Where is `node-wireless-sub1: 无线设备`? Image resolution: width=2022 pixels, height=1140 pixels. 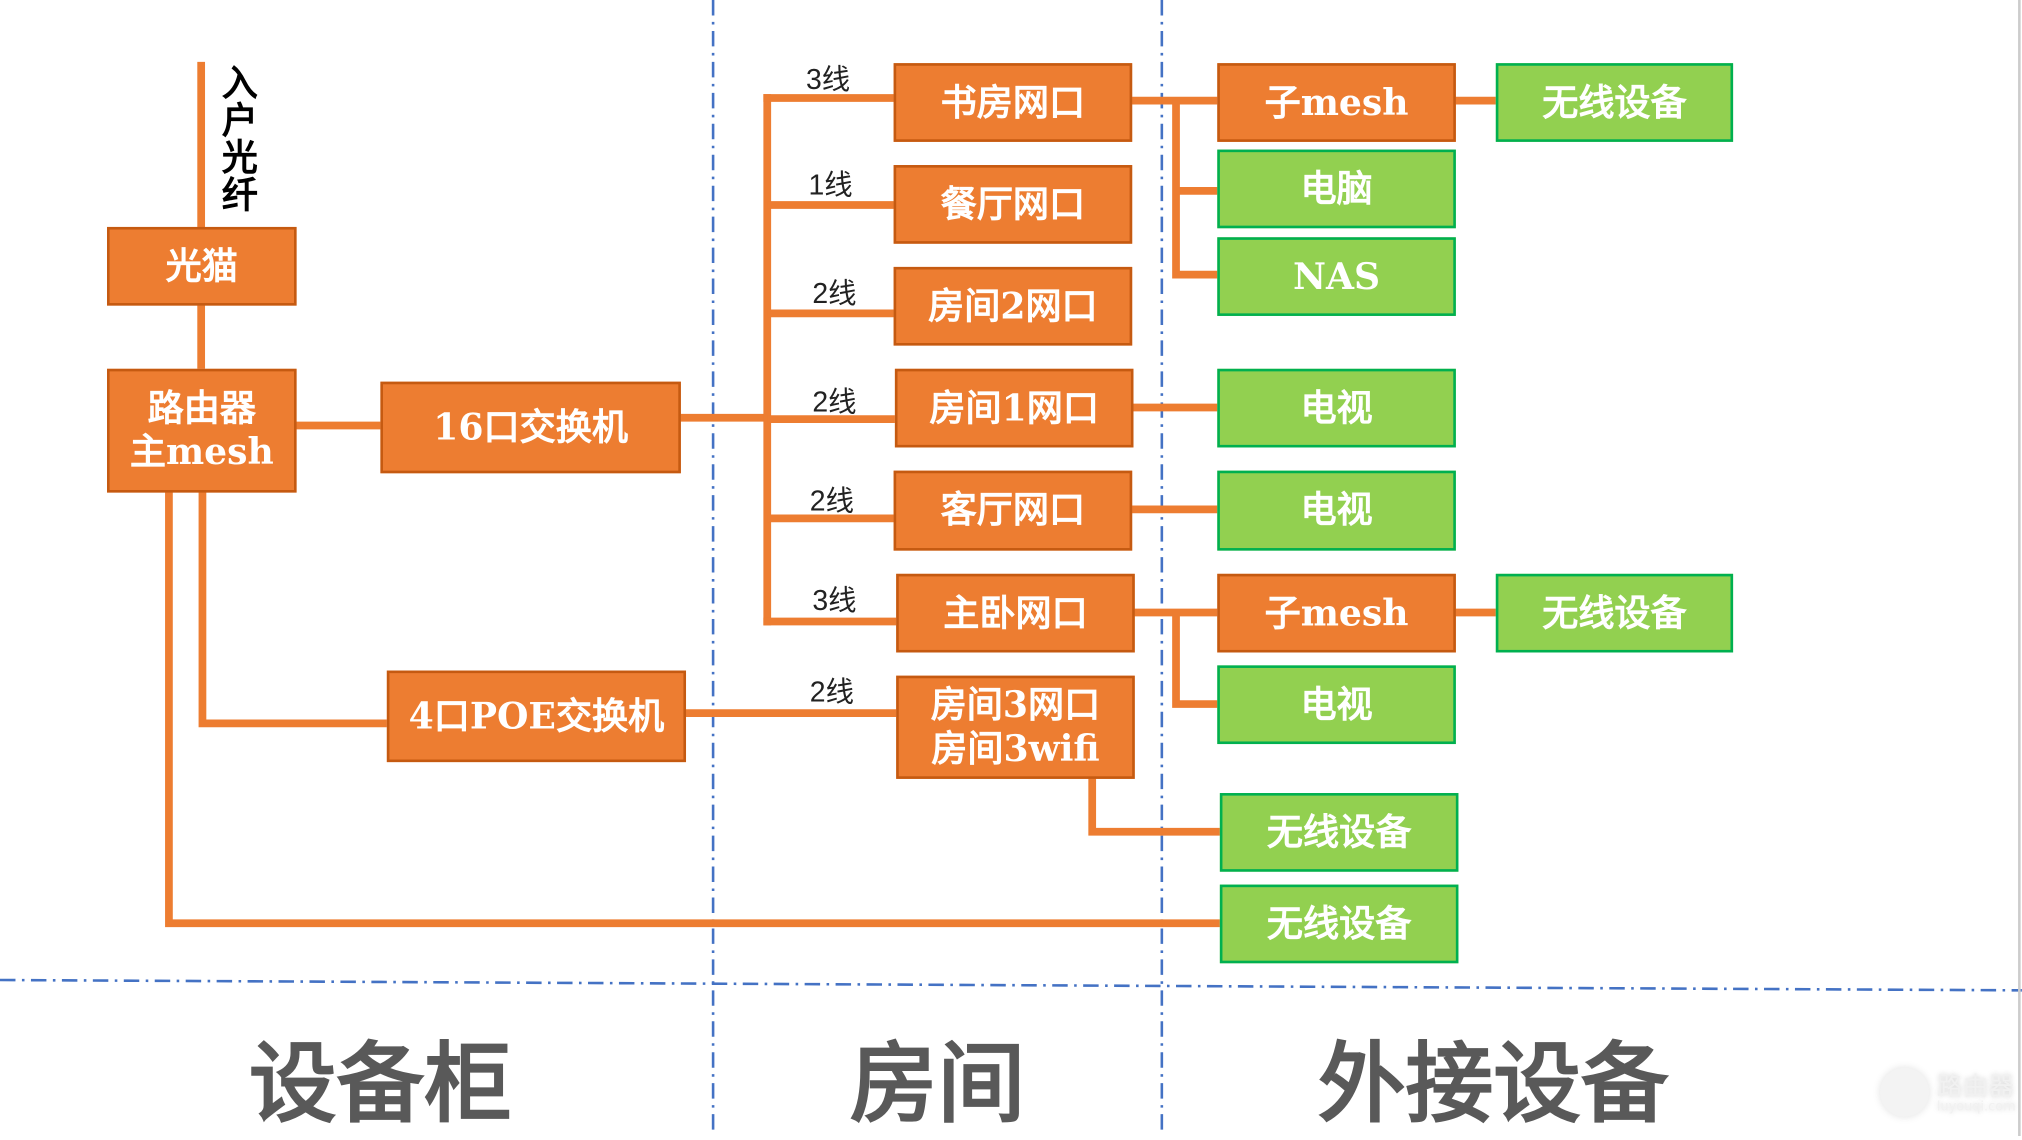 node-wireless-sub1: 无线设备 is located at coordinates (1614, 102).